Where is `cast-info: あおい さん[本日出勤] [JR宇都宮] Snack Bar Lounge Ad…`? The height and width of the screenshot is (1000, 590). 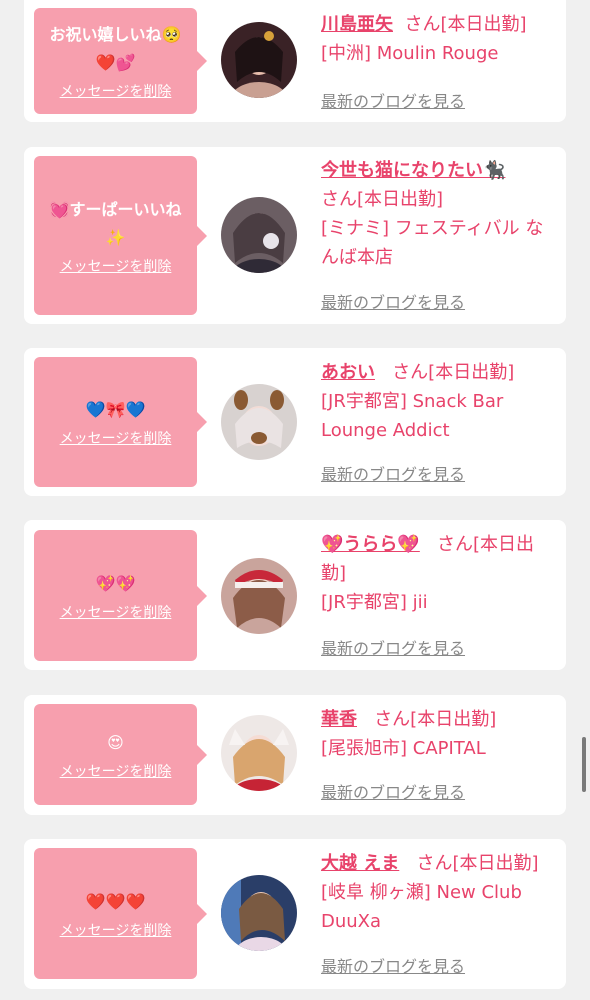
cast-info: あおい さん[本日出勤] [JR宇都宮] Snack Bar Lounge Ad… is located at coordinates (440, 401).